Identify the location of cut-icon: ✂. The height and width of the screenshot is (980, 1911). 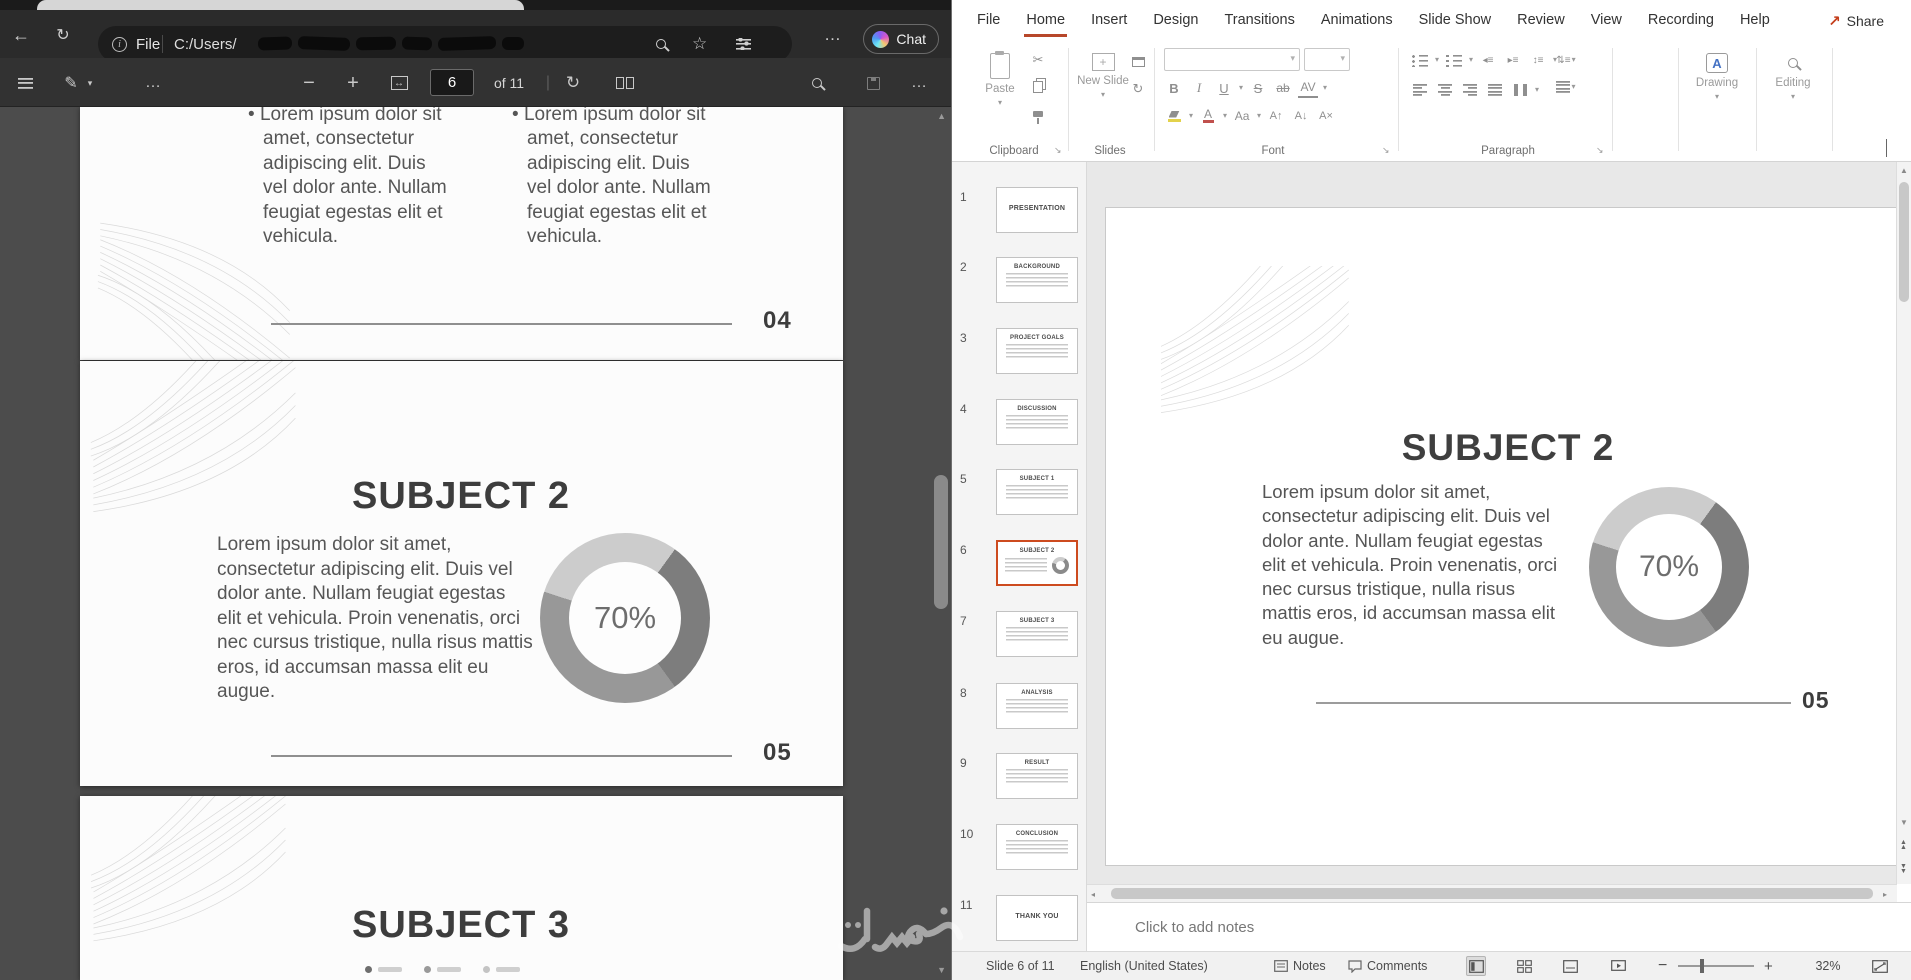
(1038, 60).